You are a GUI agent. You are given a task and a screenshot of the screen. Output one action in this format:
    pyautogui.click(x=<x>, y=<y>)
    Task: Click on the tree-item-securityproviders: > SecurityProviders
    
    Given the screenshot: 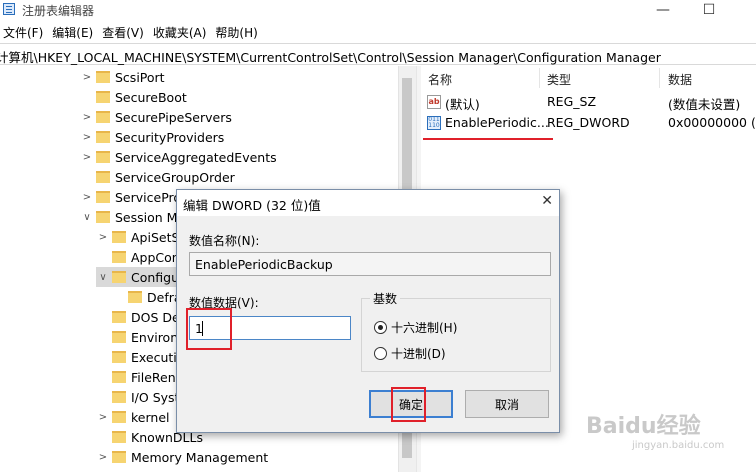 What is the action you would take?
    pyautogui.click(x=152, y=137)
    